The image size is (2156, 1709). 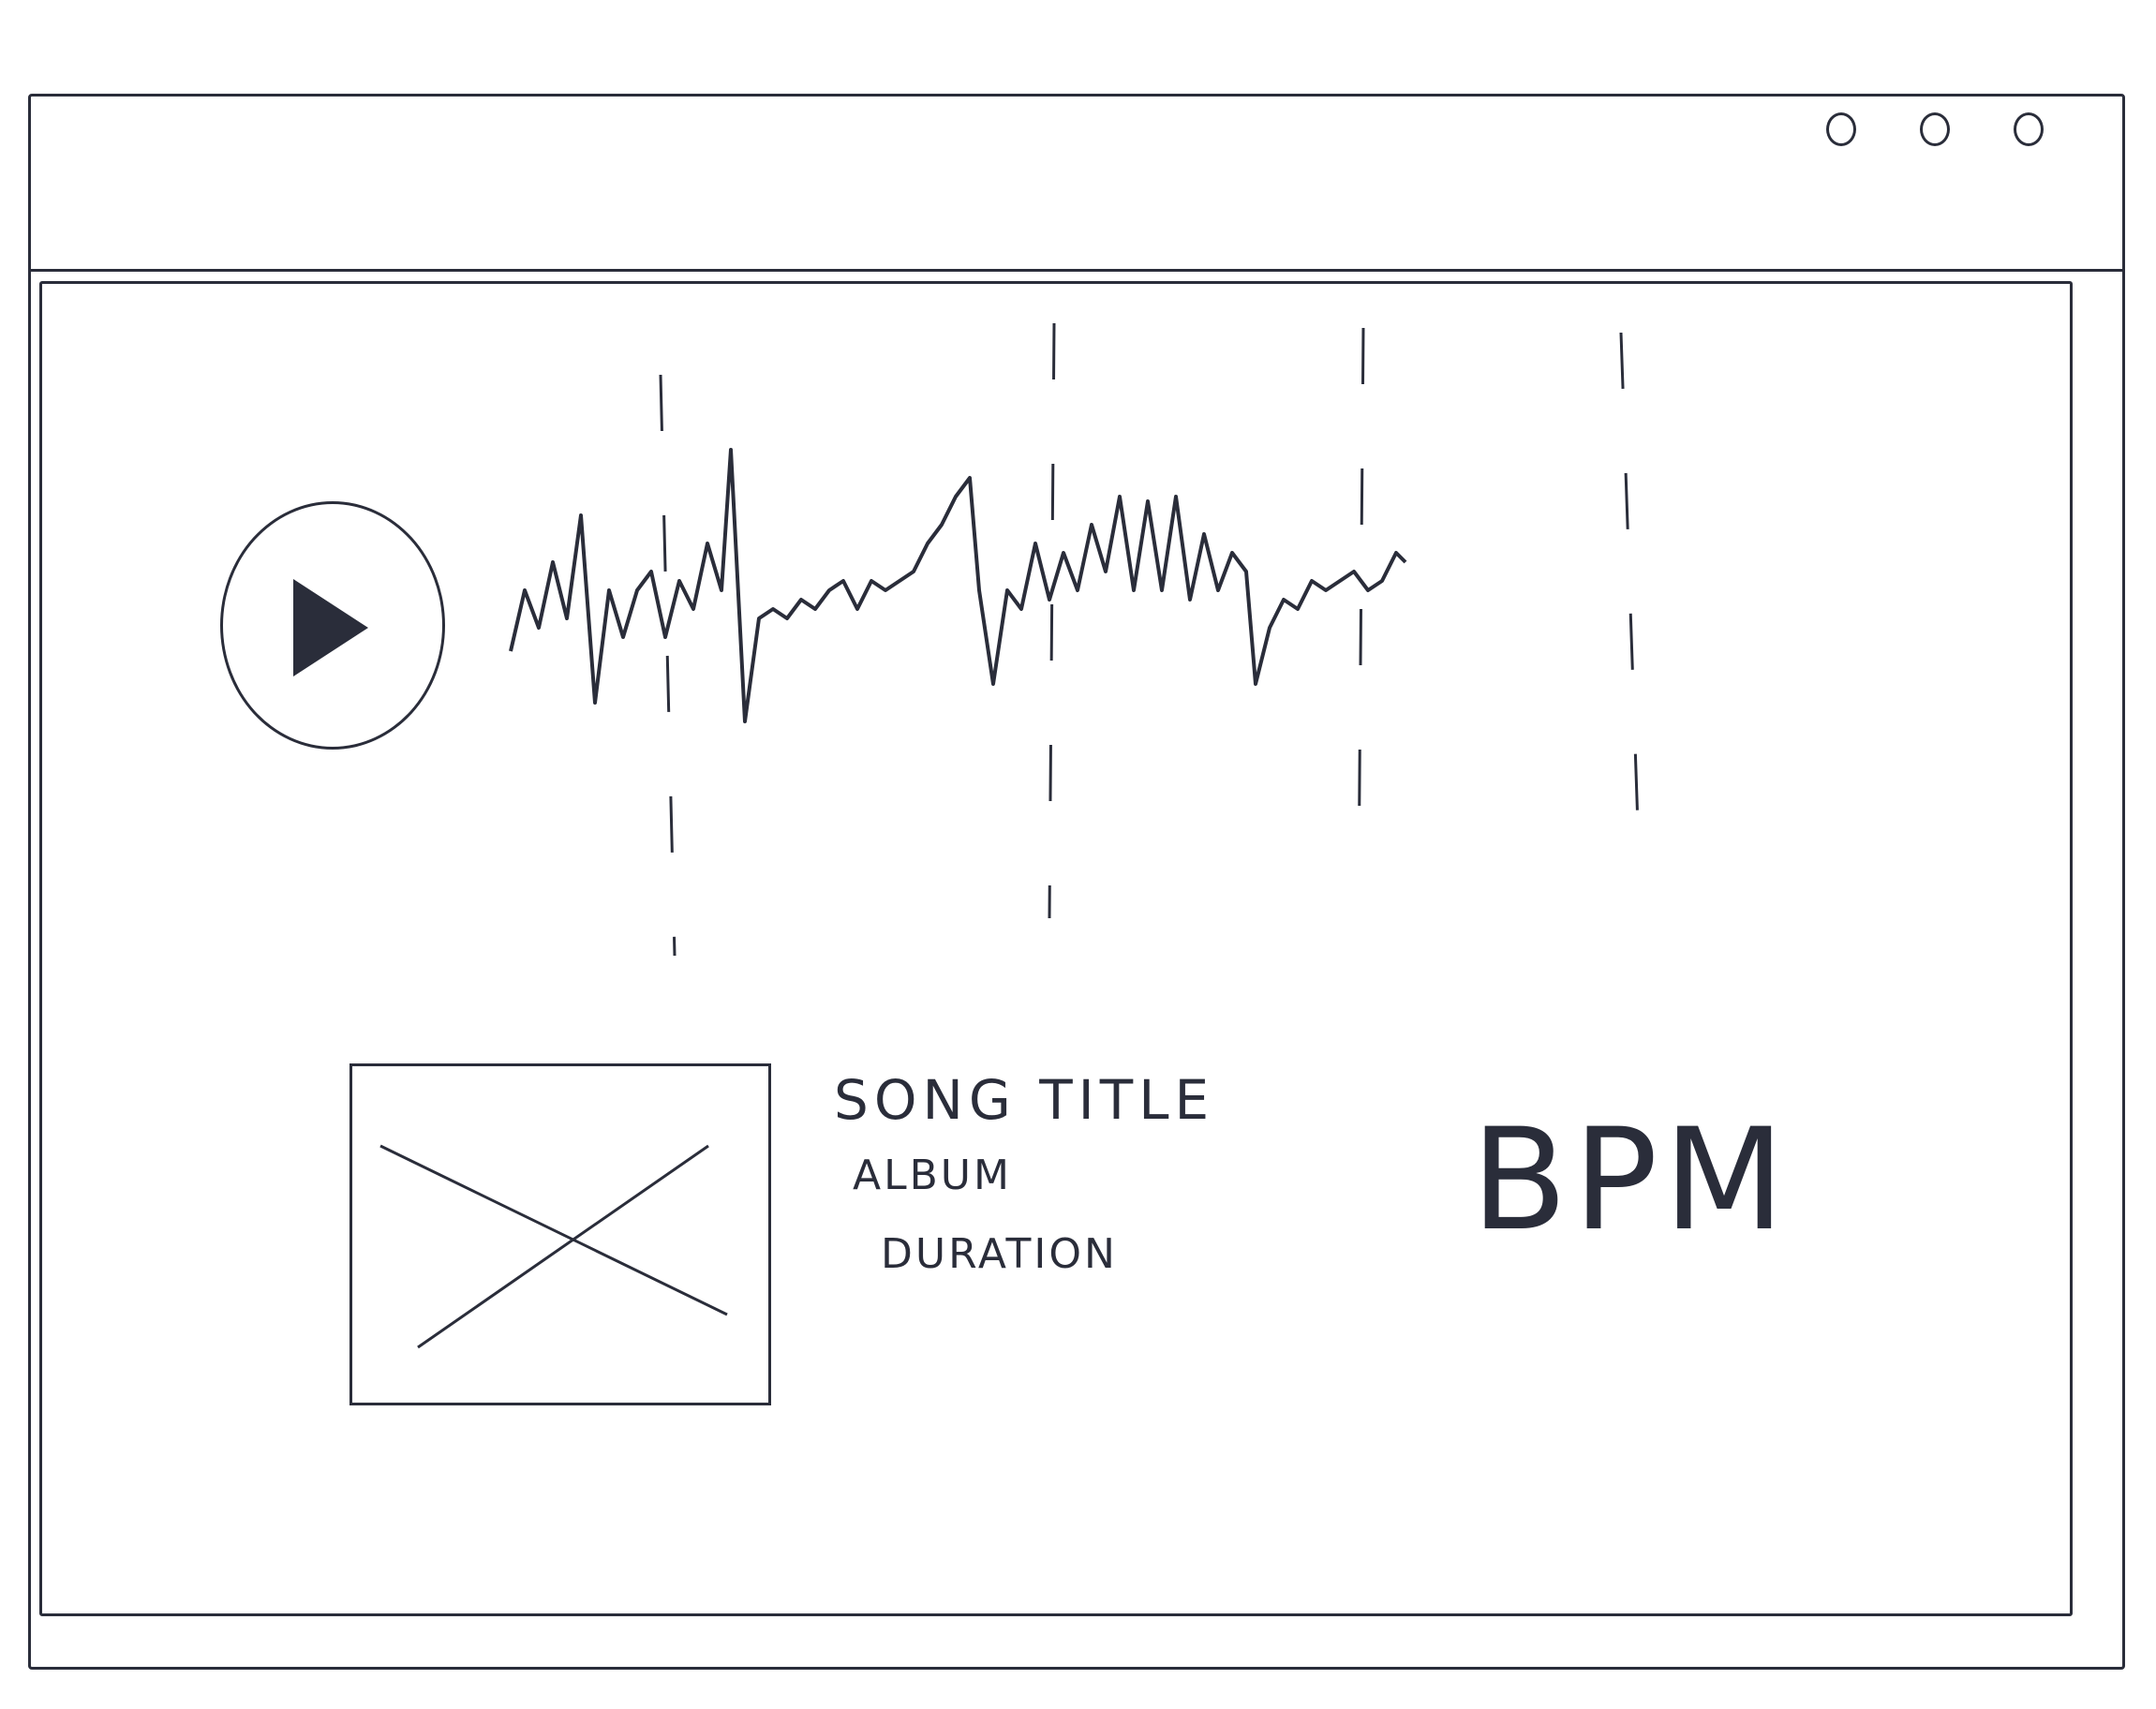 What do you see at coordinates (1024, 1100) in the screenshot?
I see `song-title: SONG TITLE` at bounding box center [1024, 1100].